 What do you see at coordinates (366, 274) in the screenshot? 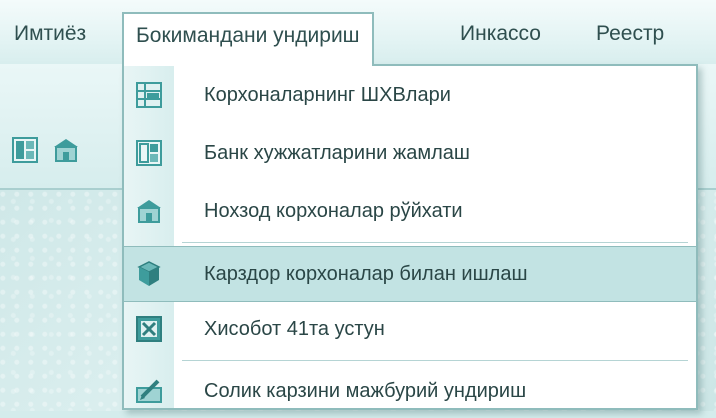
I see `menu-item-label: Карздор корхоналар билан ишлаш` at bounding box center [366, 274].